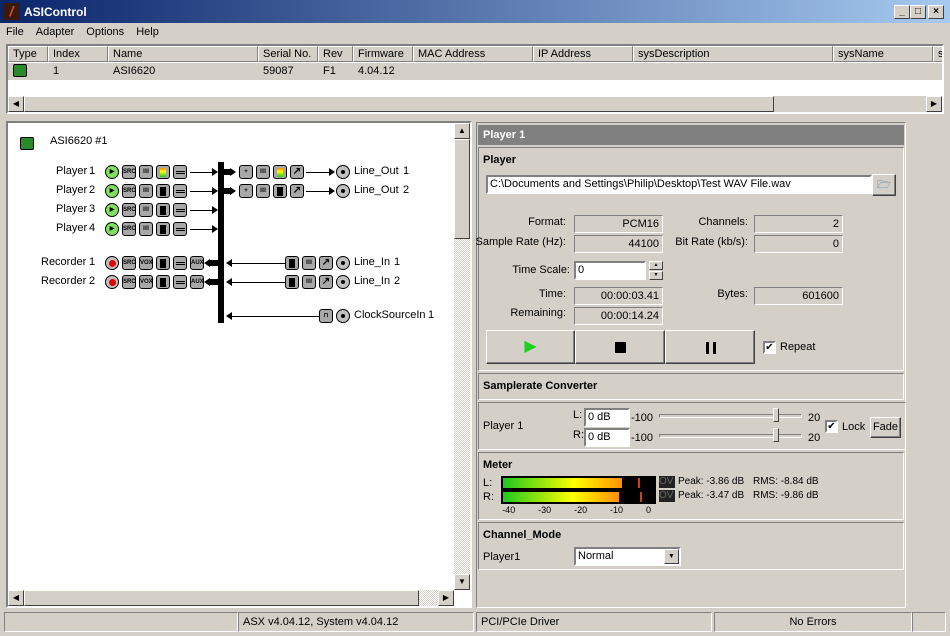  Describe the element at coordinates (530, 347) in the screenshot. I see `play-button: ▶` at that location.